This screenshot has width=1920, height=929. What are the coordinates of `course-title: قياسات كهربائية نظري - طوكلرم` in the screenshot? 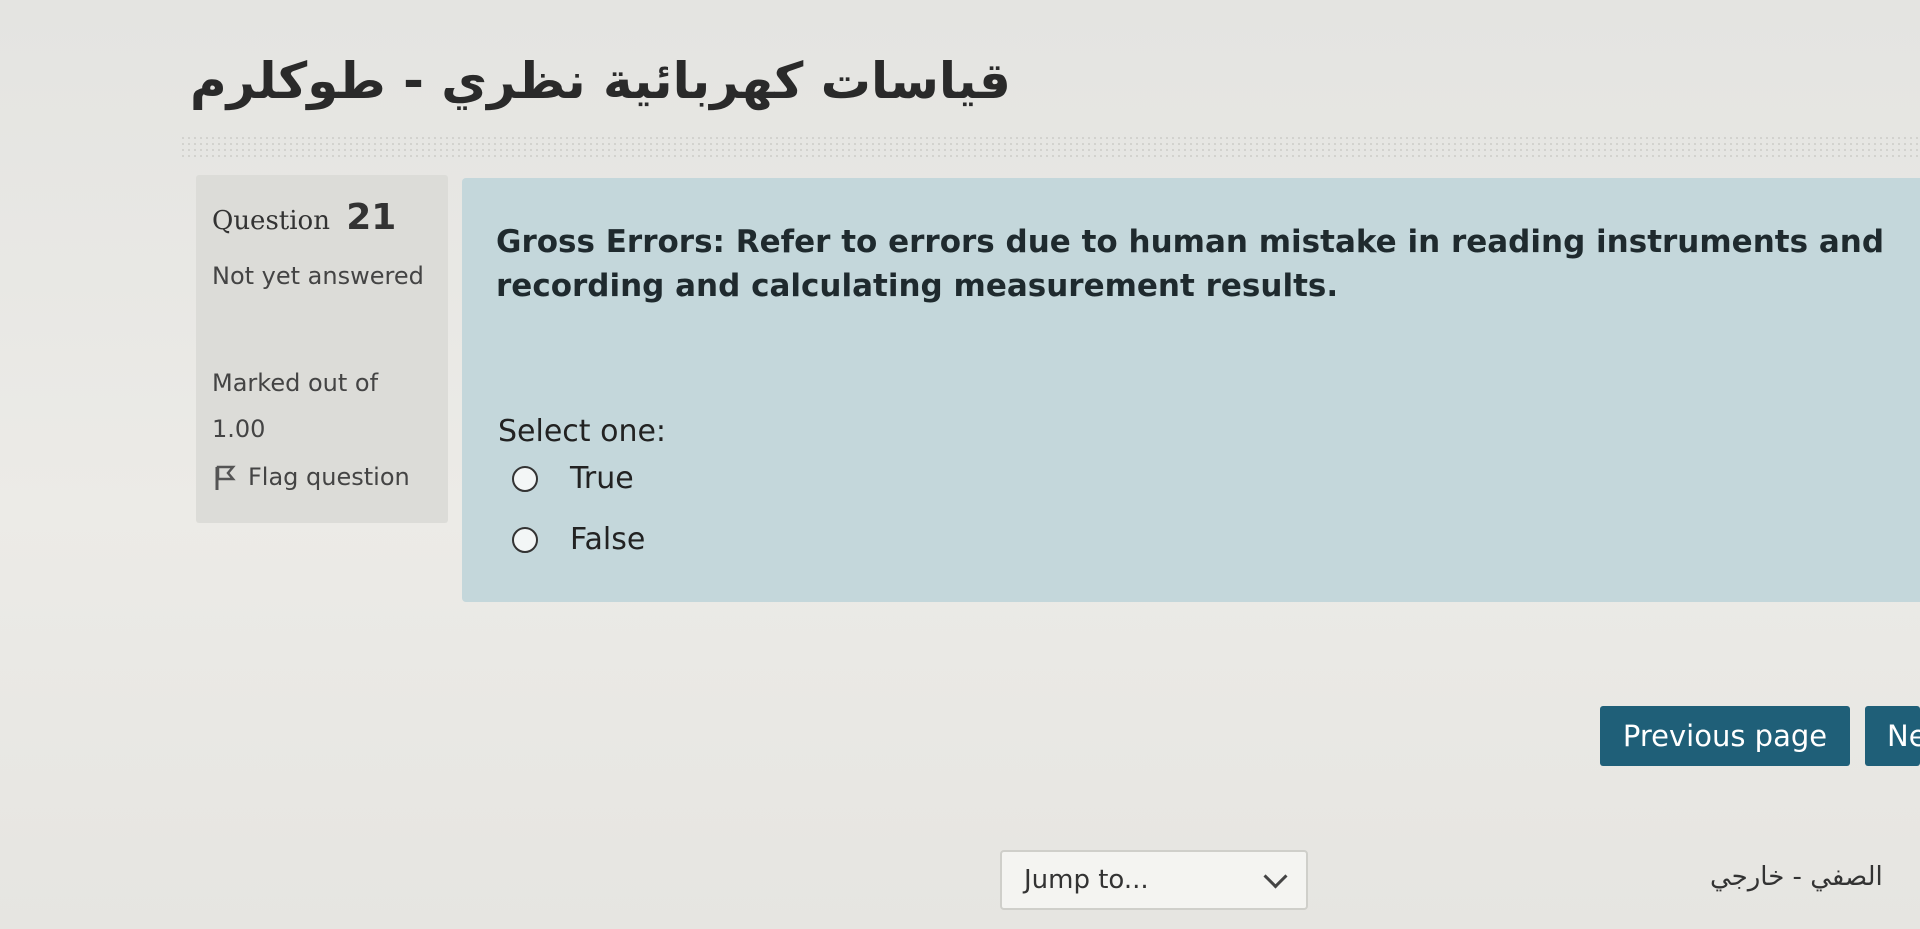 It's located at (600, 81).